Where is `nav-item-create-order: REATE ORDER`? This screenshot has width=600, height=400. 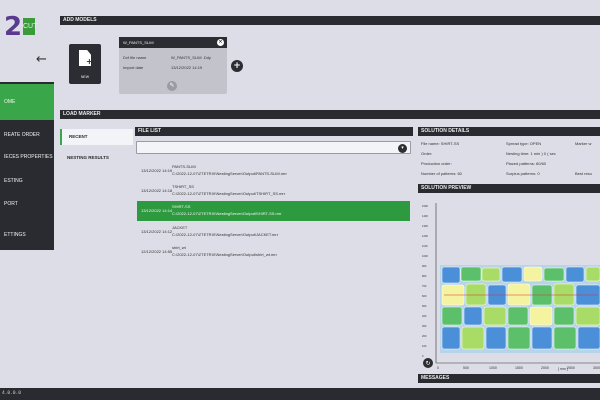
nav-item-create-order: REATE ORDER is located at coordinates (27, 135).